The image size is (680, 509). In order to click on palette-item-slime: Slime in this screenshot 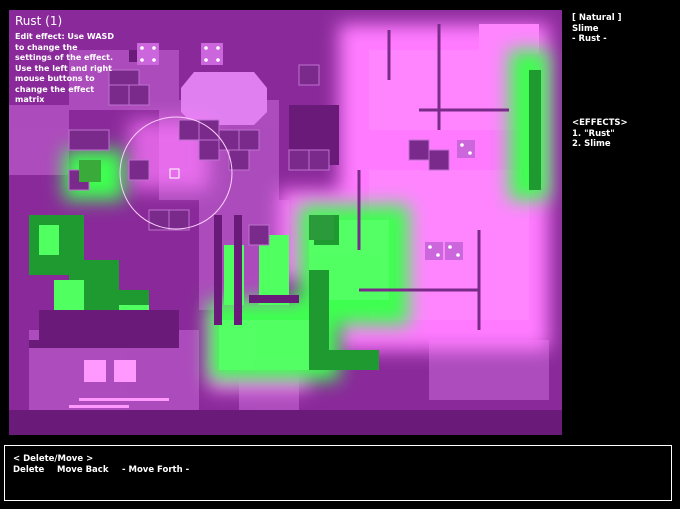, I will do `click(597, 29)`.